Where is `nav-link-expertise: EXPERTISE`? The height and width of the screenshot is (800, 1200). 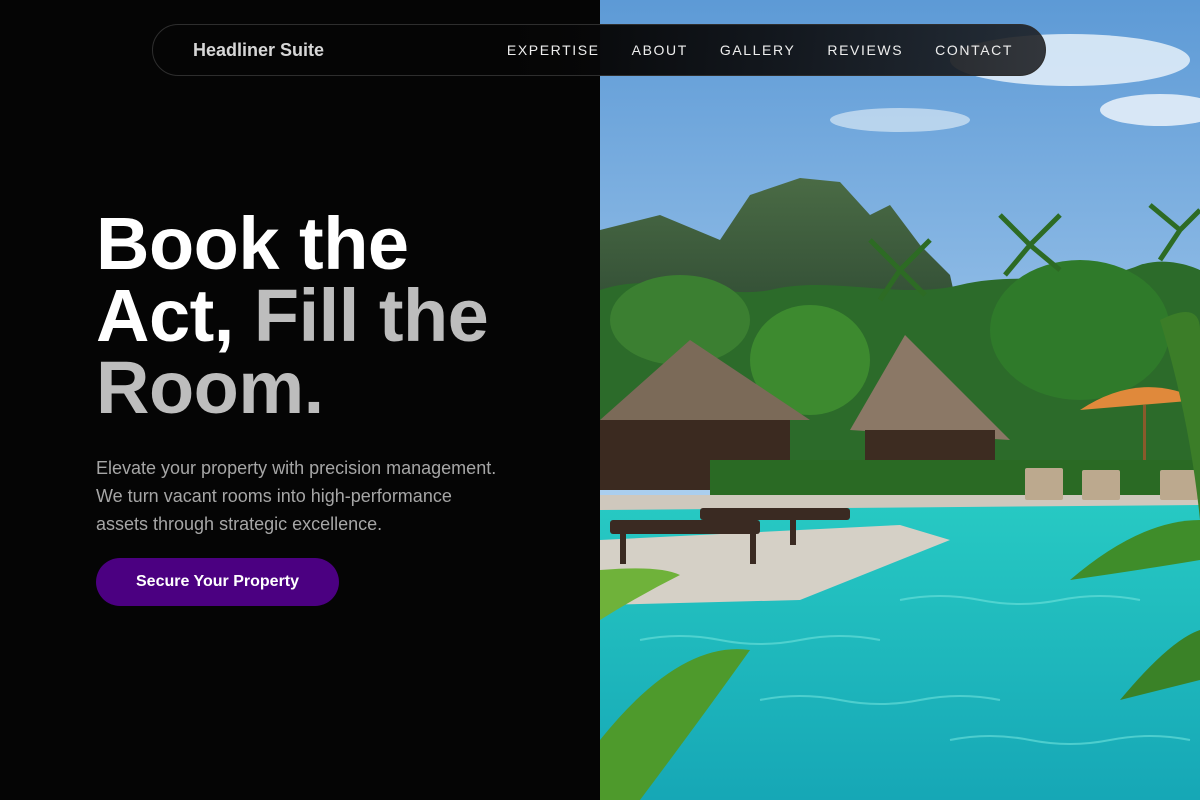 nav-link-expertise: EXPERTISE is located at coordinates (553, 50).